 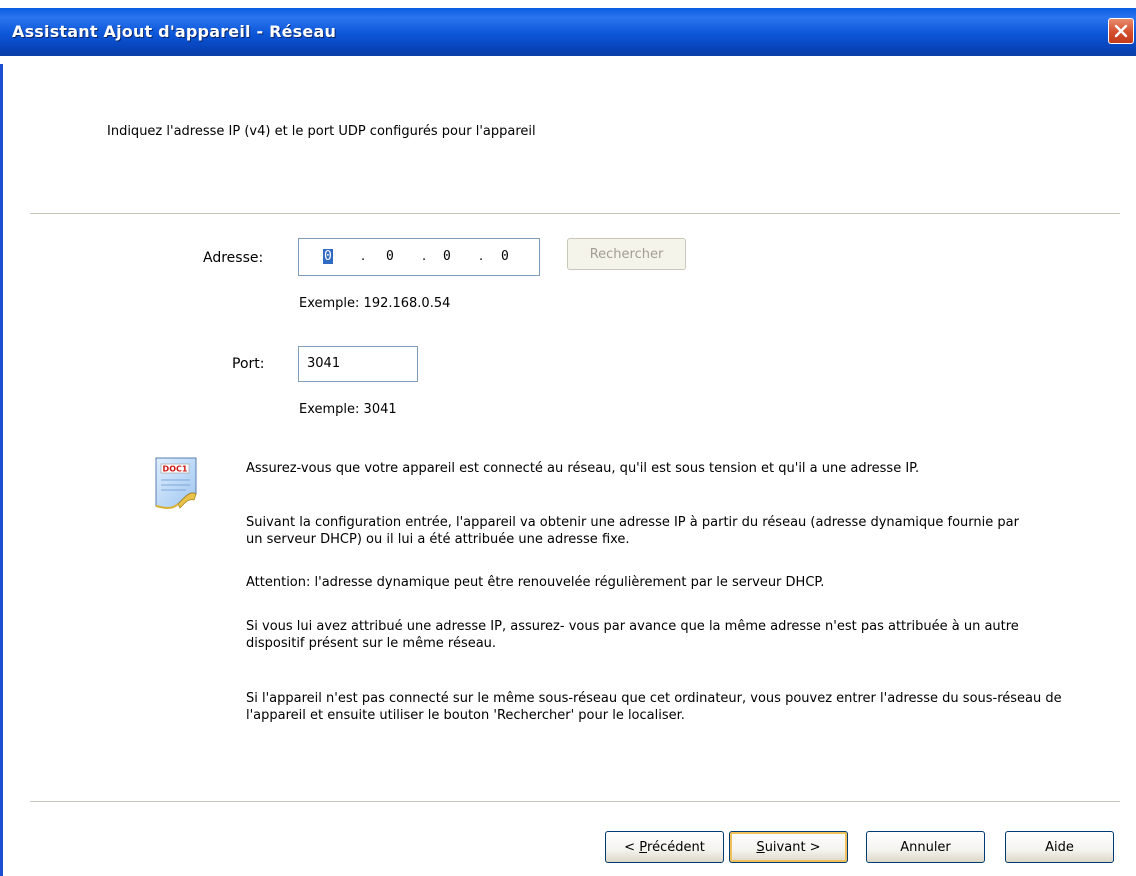 I want to click on previous-button-prefix: <, so click(x=632, y=847).